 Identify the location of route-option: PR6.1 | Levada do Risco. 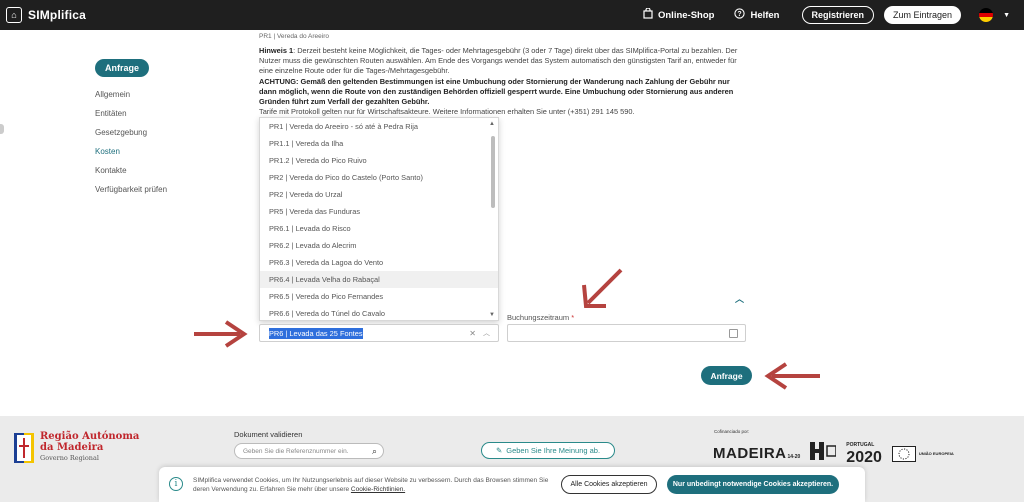
(379, 228).